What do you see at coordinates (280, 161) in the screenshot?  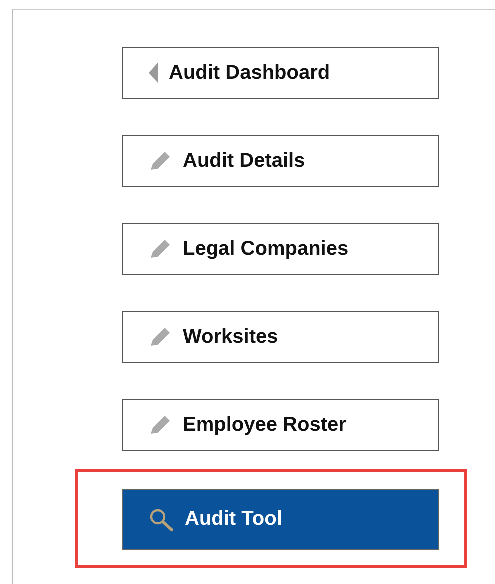 I see `nav-button: Audit Details` at bounding box center [280, 161].